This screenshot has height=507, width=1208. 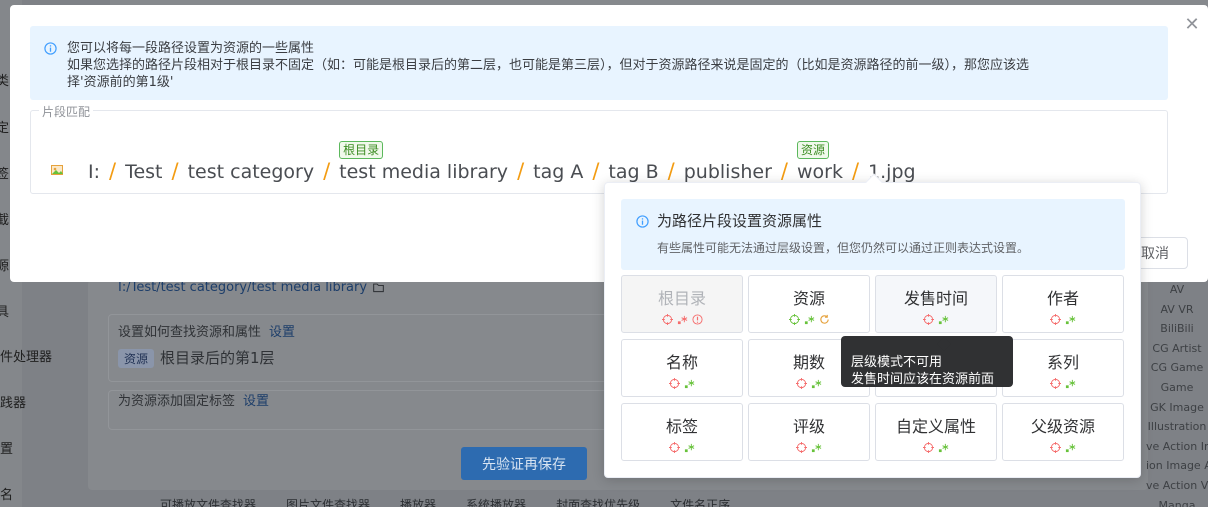 I want to click on nav-item: 签, so click(x=4, y=172).